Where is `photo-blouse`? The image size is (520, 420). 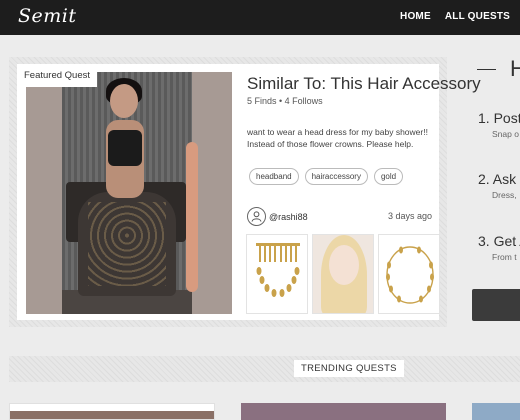
photo-blouse is located at coordinates (125, 148).